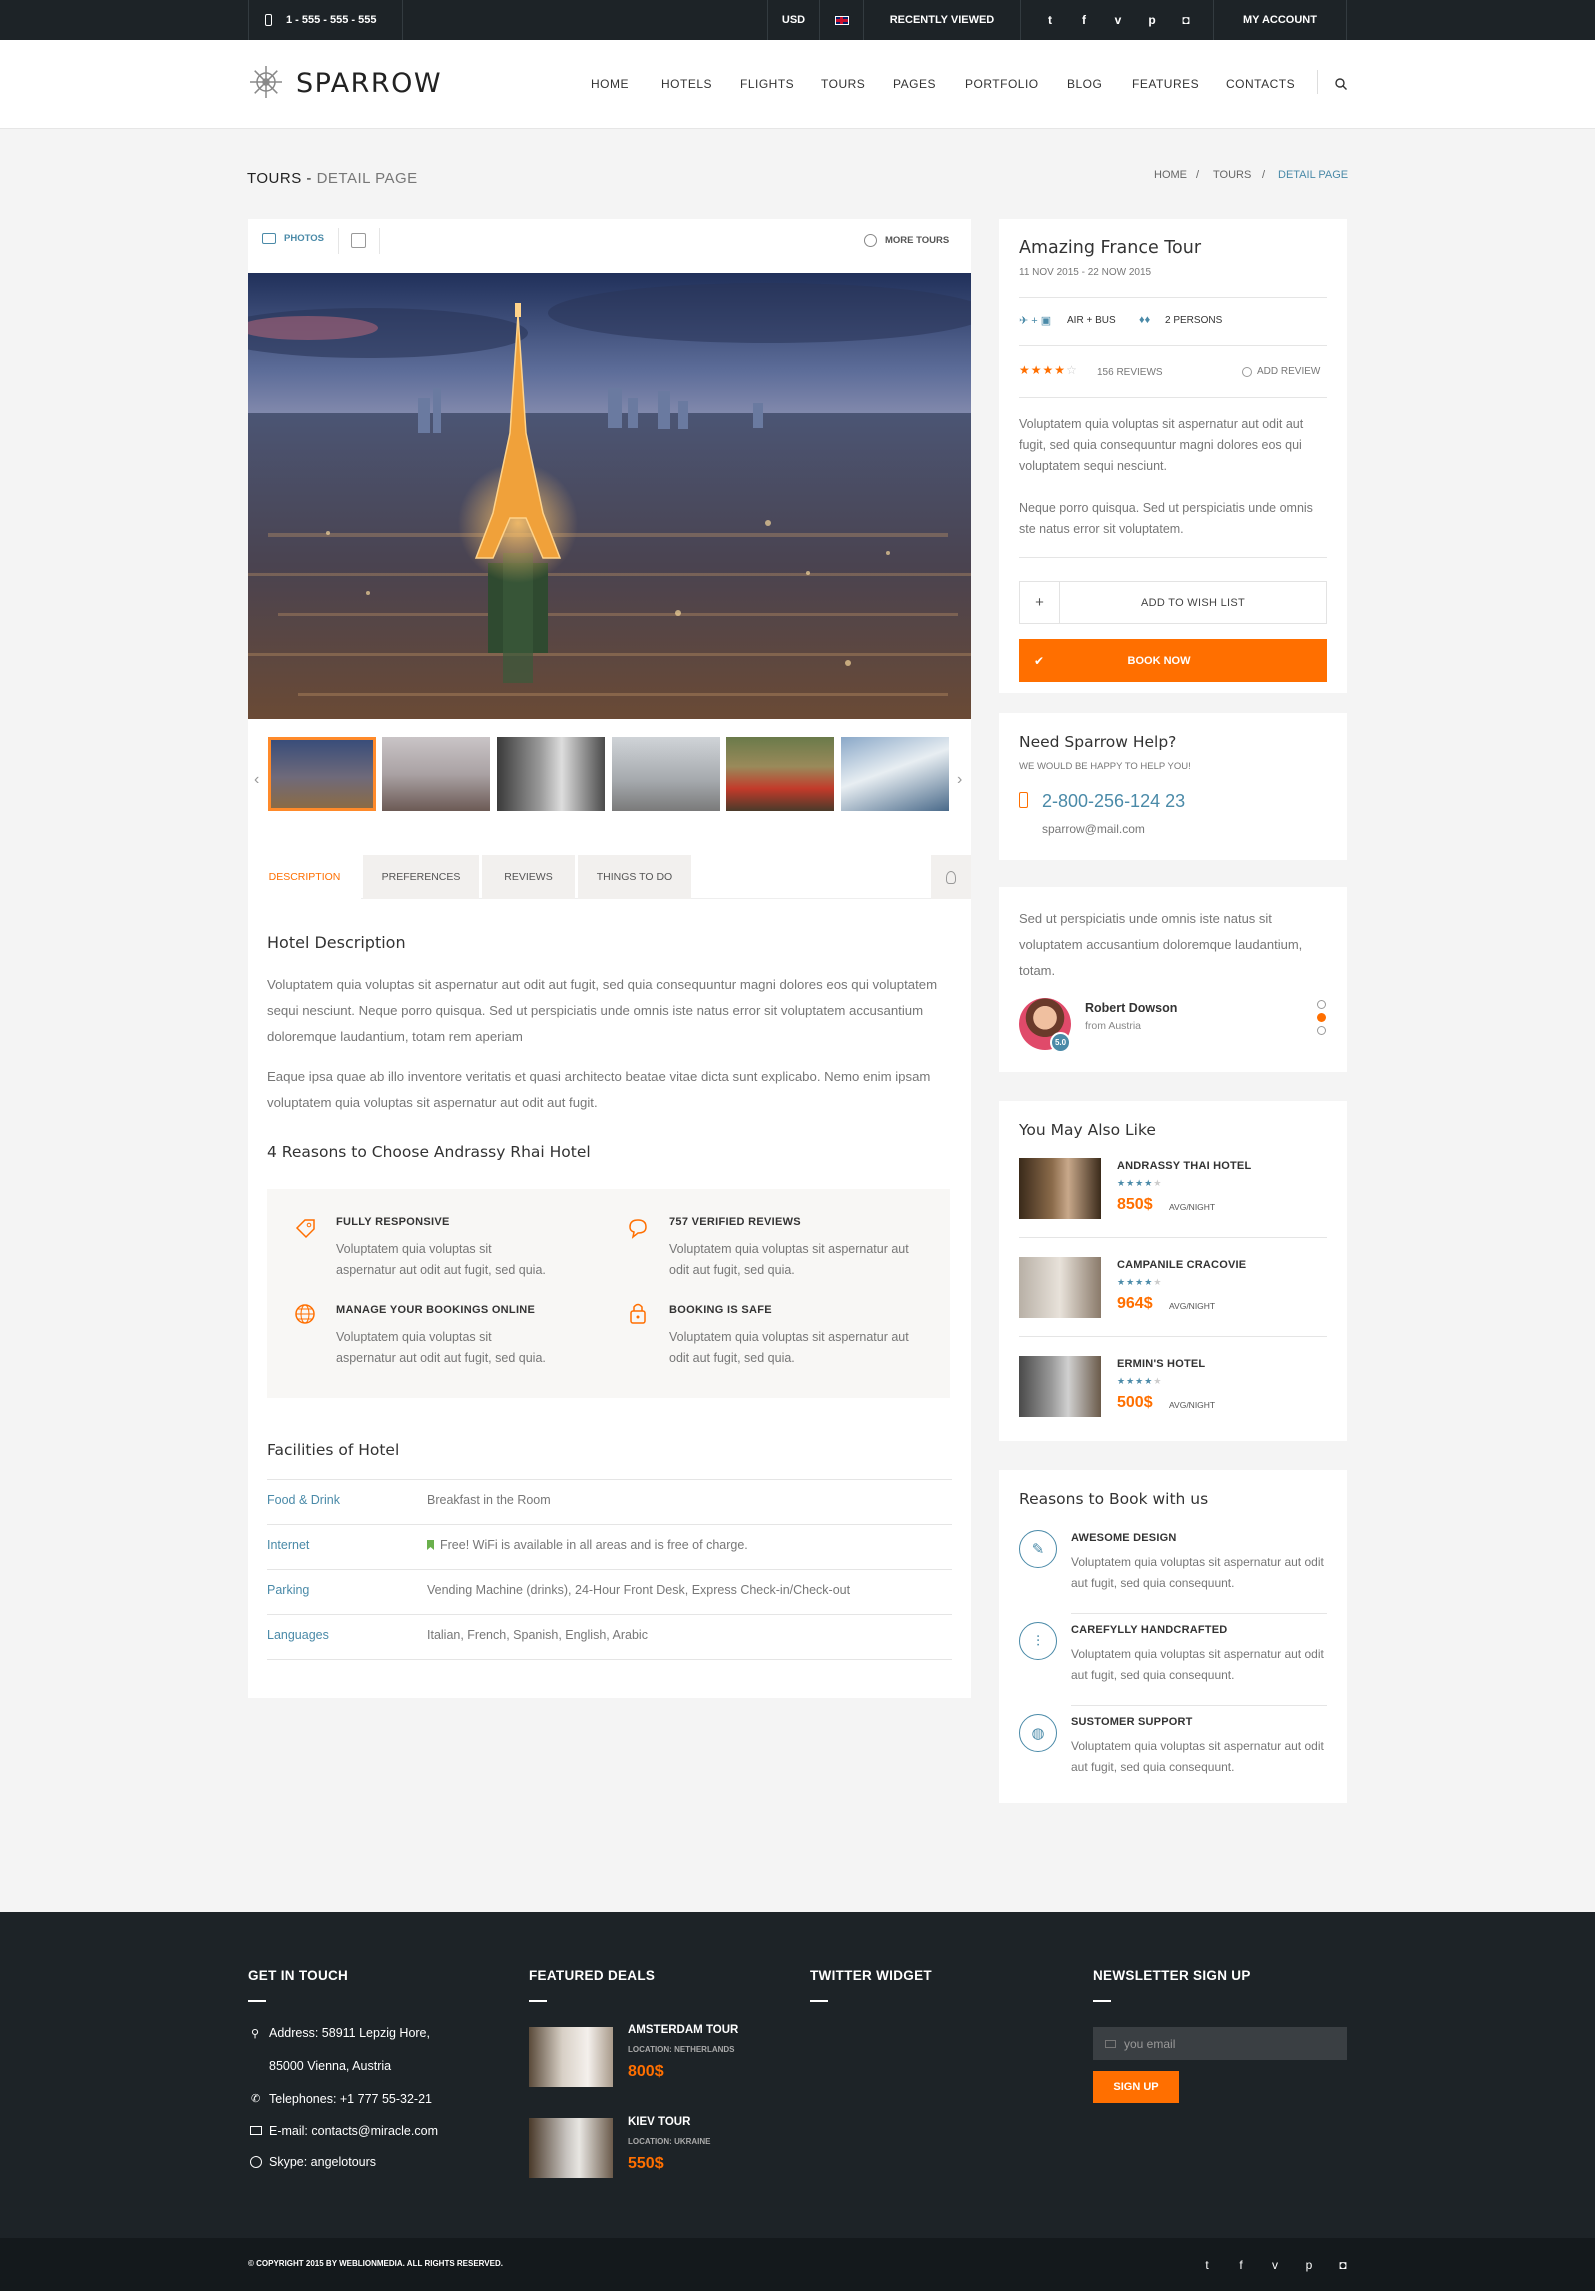 This screenshot has width=1595, height=2291. Describe the element at coordinates (436, 1310) in the screenshot. I see `reason-title: MANAGE YOUR BOOKINGS ONLINE` at that location.